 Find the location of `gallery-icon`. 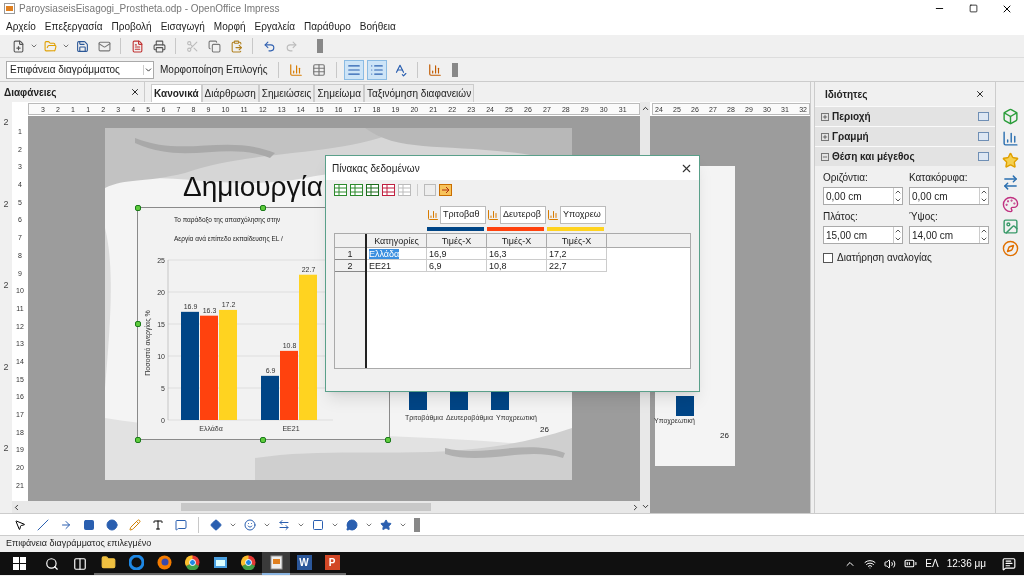

gallery-icon is located at coordinates (1010, 226).